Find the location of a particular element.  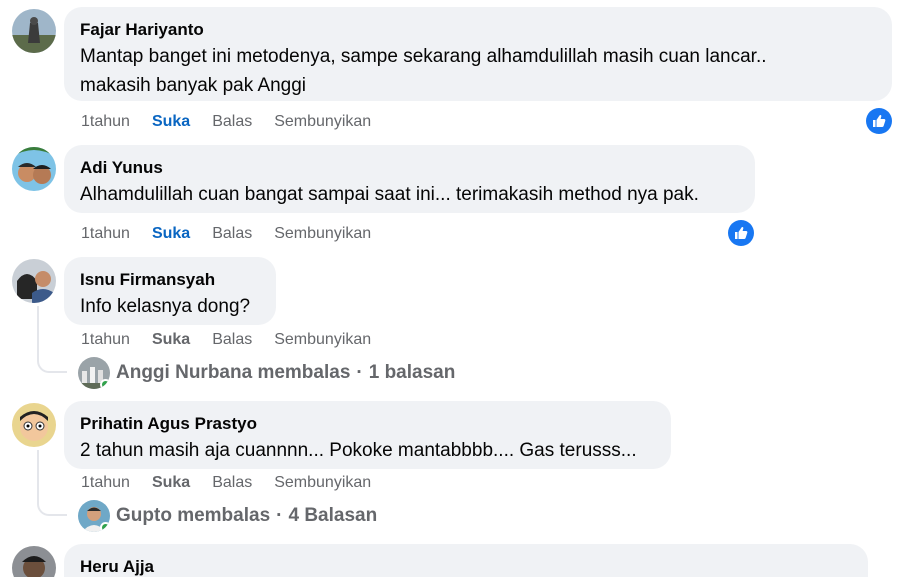

replies-count: 4 Balasan is located at coordinates (333, 515).